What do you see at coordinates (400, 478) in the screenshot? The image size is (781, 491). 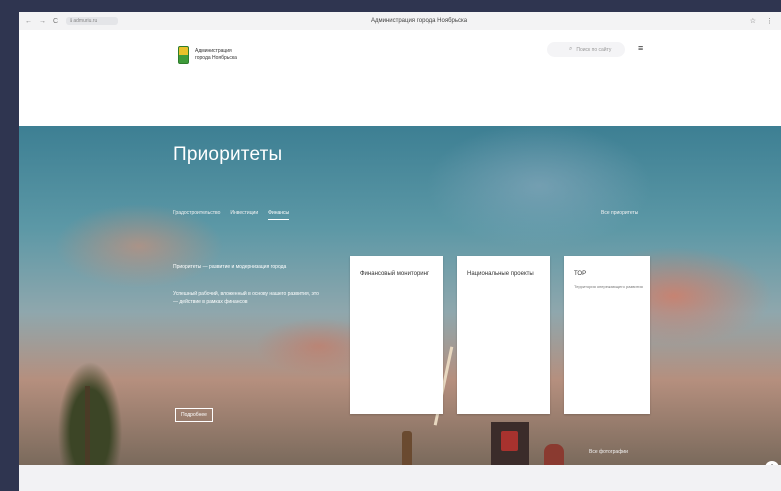 I see `footer-strip` at bounding box center [400, 478].